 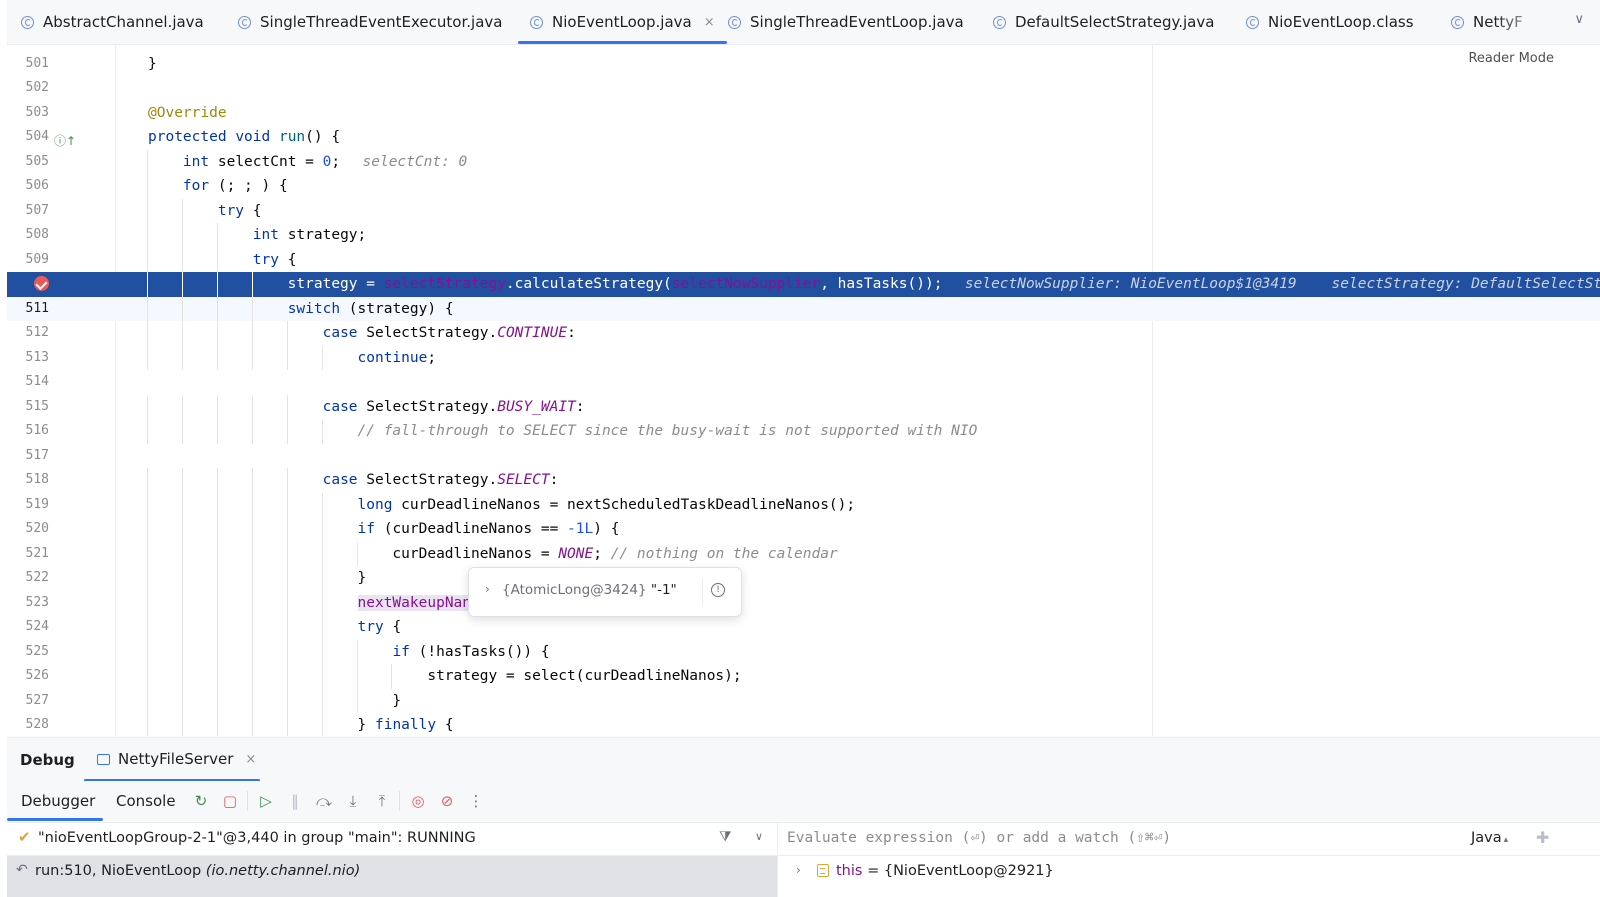 I want to click on line-number: 516, so click(x=28, y=431).